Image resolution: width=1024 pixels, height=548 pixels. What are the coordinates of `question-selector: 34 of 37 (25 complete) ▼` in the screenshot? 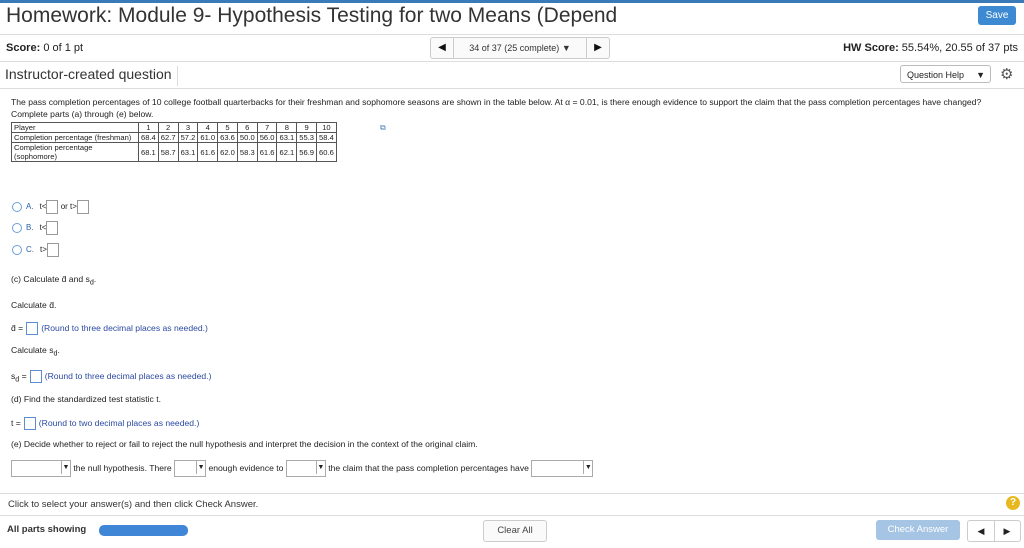 It's located at (520, 48).